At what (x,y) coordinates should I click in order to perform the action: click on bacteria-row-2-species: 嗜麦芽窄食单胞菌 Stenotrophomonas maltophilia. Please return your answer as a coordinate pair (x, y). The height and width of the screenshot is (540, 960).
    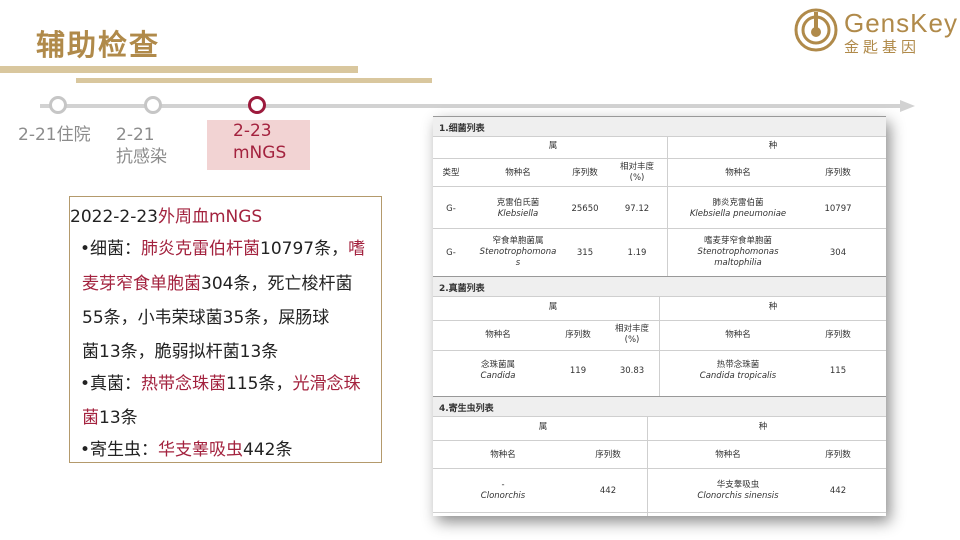
    Looking at the image, I should click on (738, 252).